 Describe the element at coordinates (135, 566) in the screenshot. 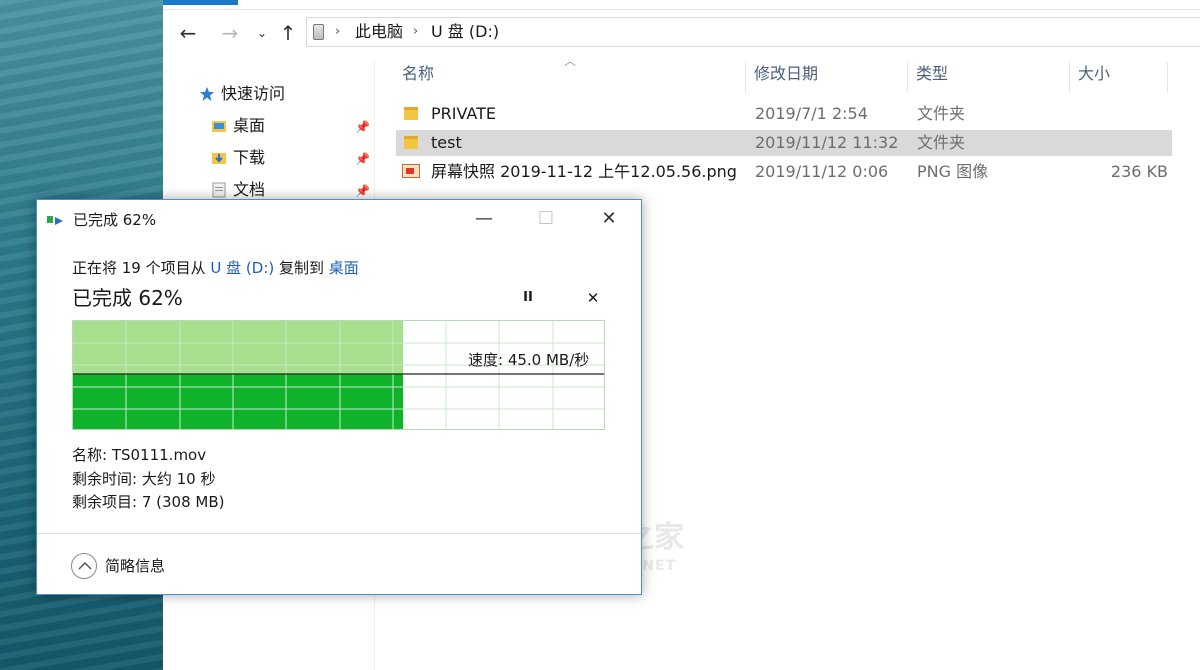

I see `fewer-details-label: 简略信息` at that location.